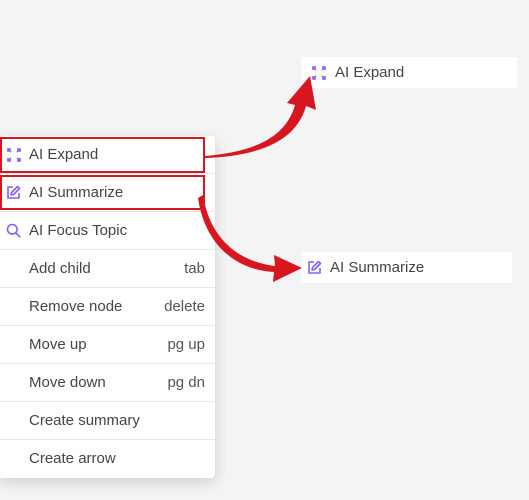 The width and height of the screenshot is (529, 500). What do you see at coordinates (370, 72) in the screenshot?
I see `callout-label: AI Expand` at bounding box center [370, 72].